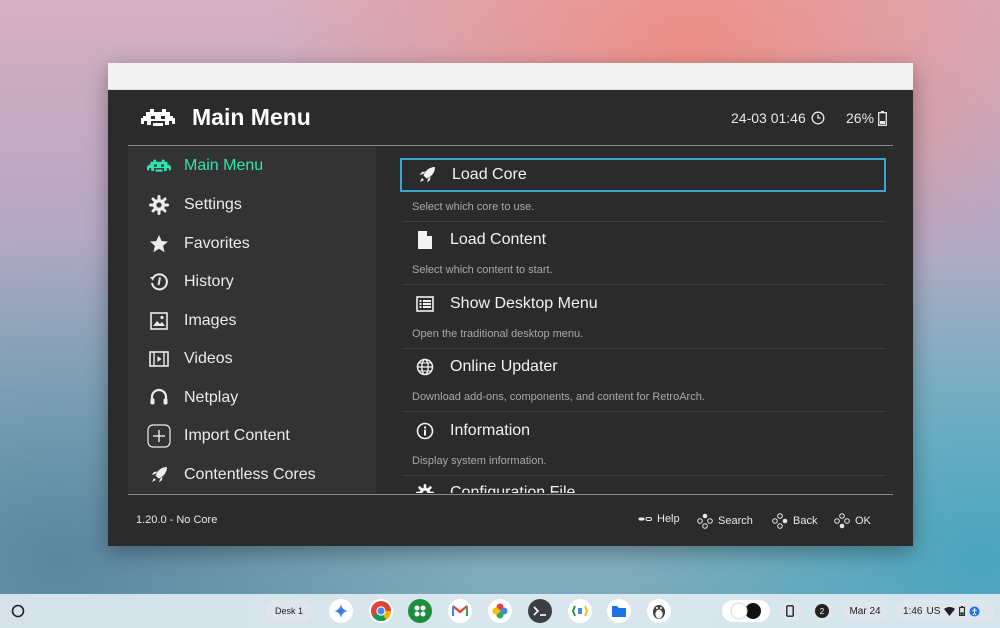 The image size is (1000, 628). What do you see at coordinates (420, 611) in the screenshot?
I see `apps-icon` at bounding box center [420, 611].